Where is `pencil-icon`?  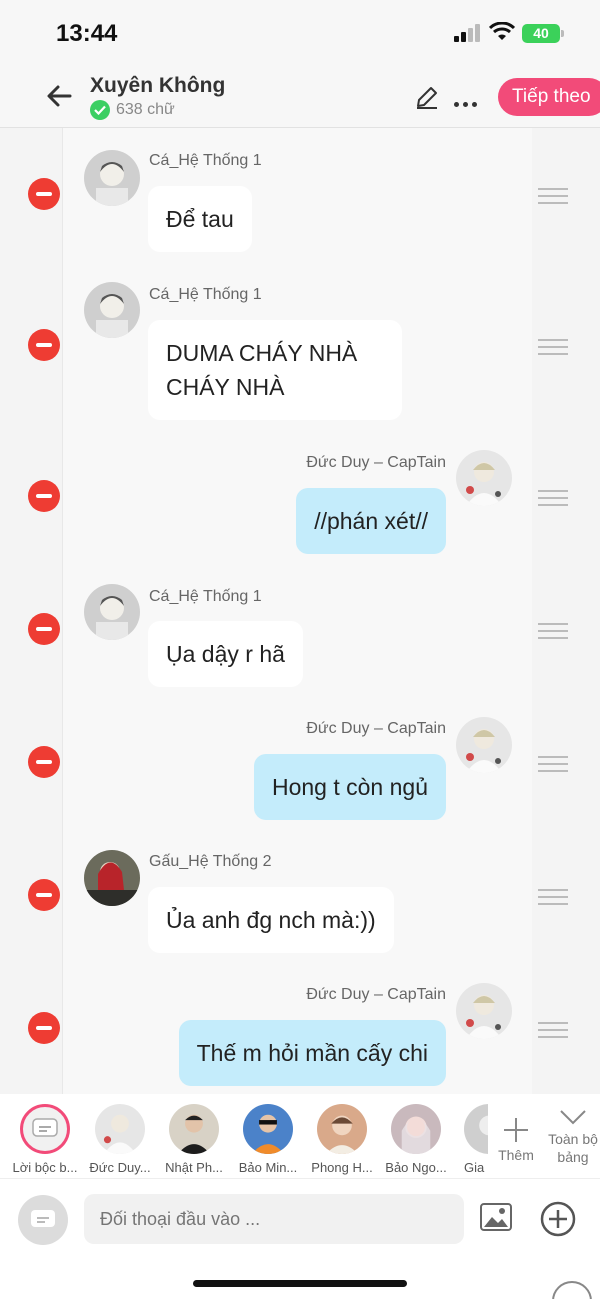
pencil-icon is located at coordinates (427, 97).